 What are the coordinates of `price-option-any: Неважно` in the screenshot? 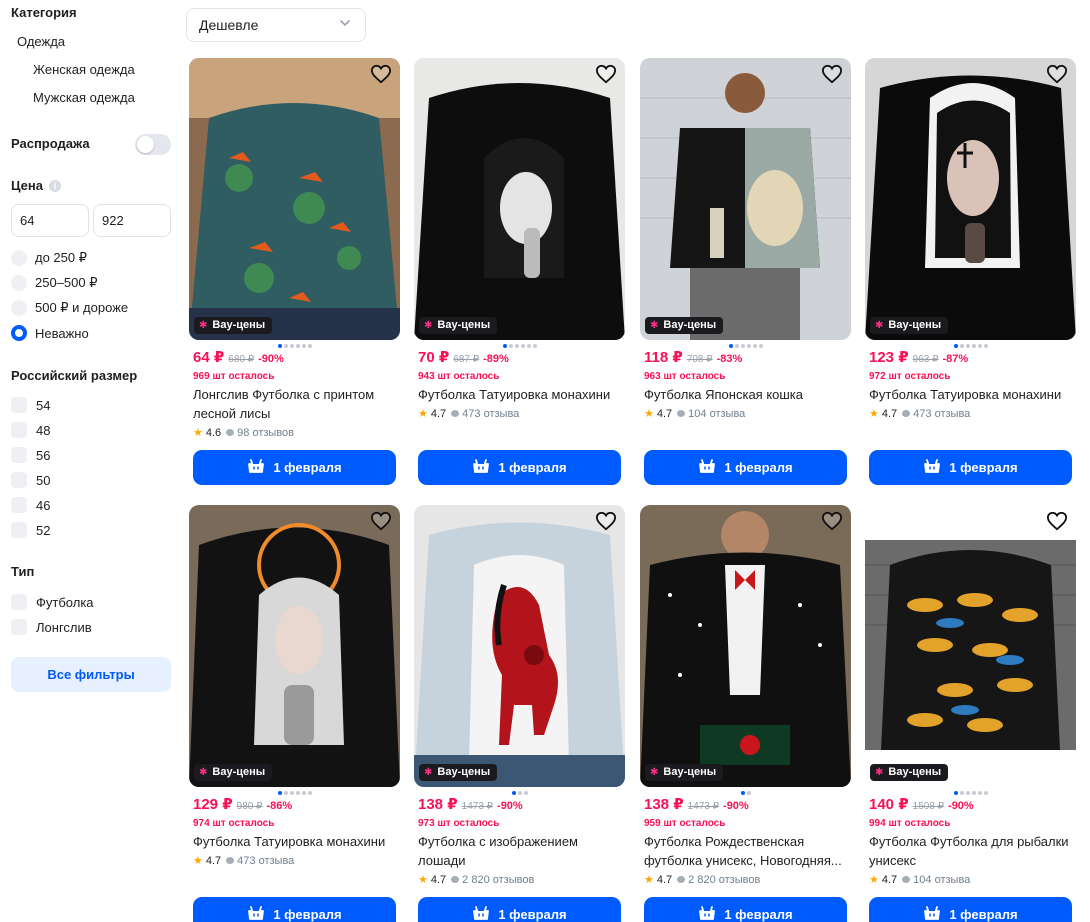 It's located at (50, 333).